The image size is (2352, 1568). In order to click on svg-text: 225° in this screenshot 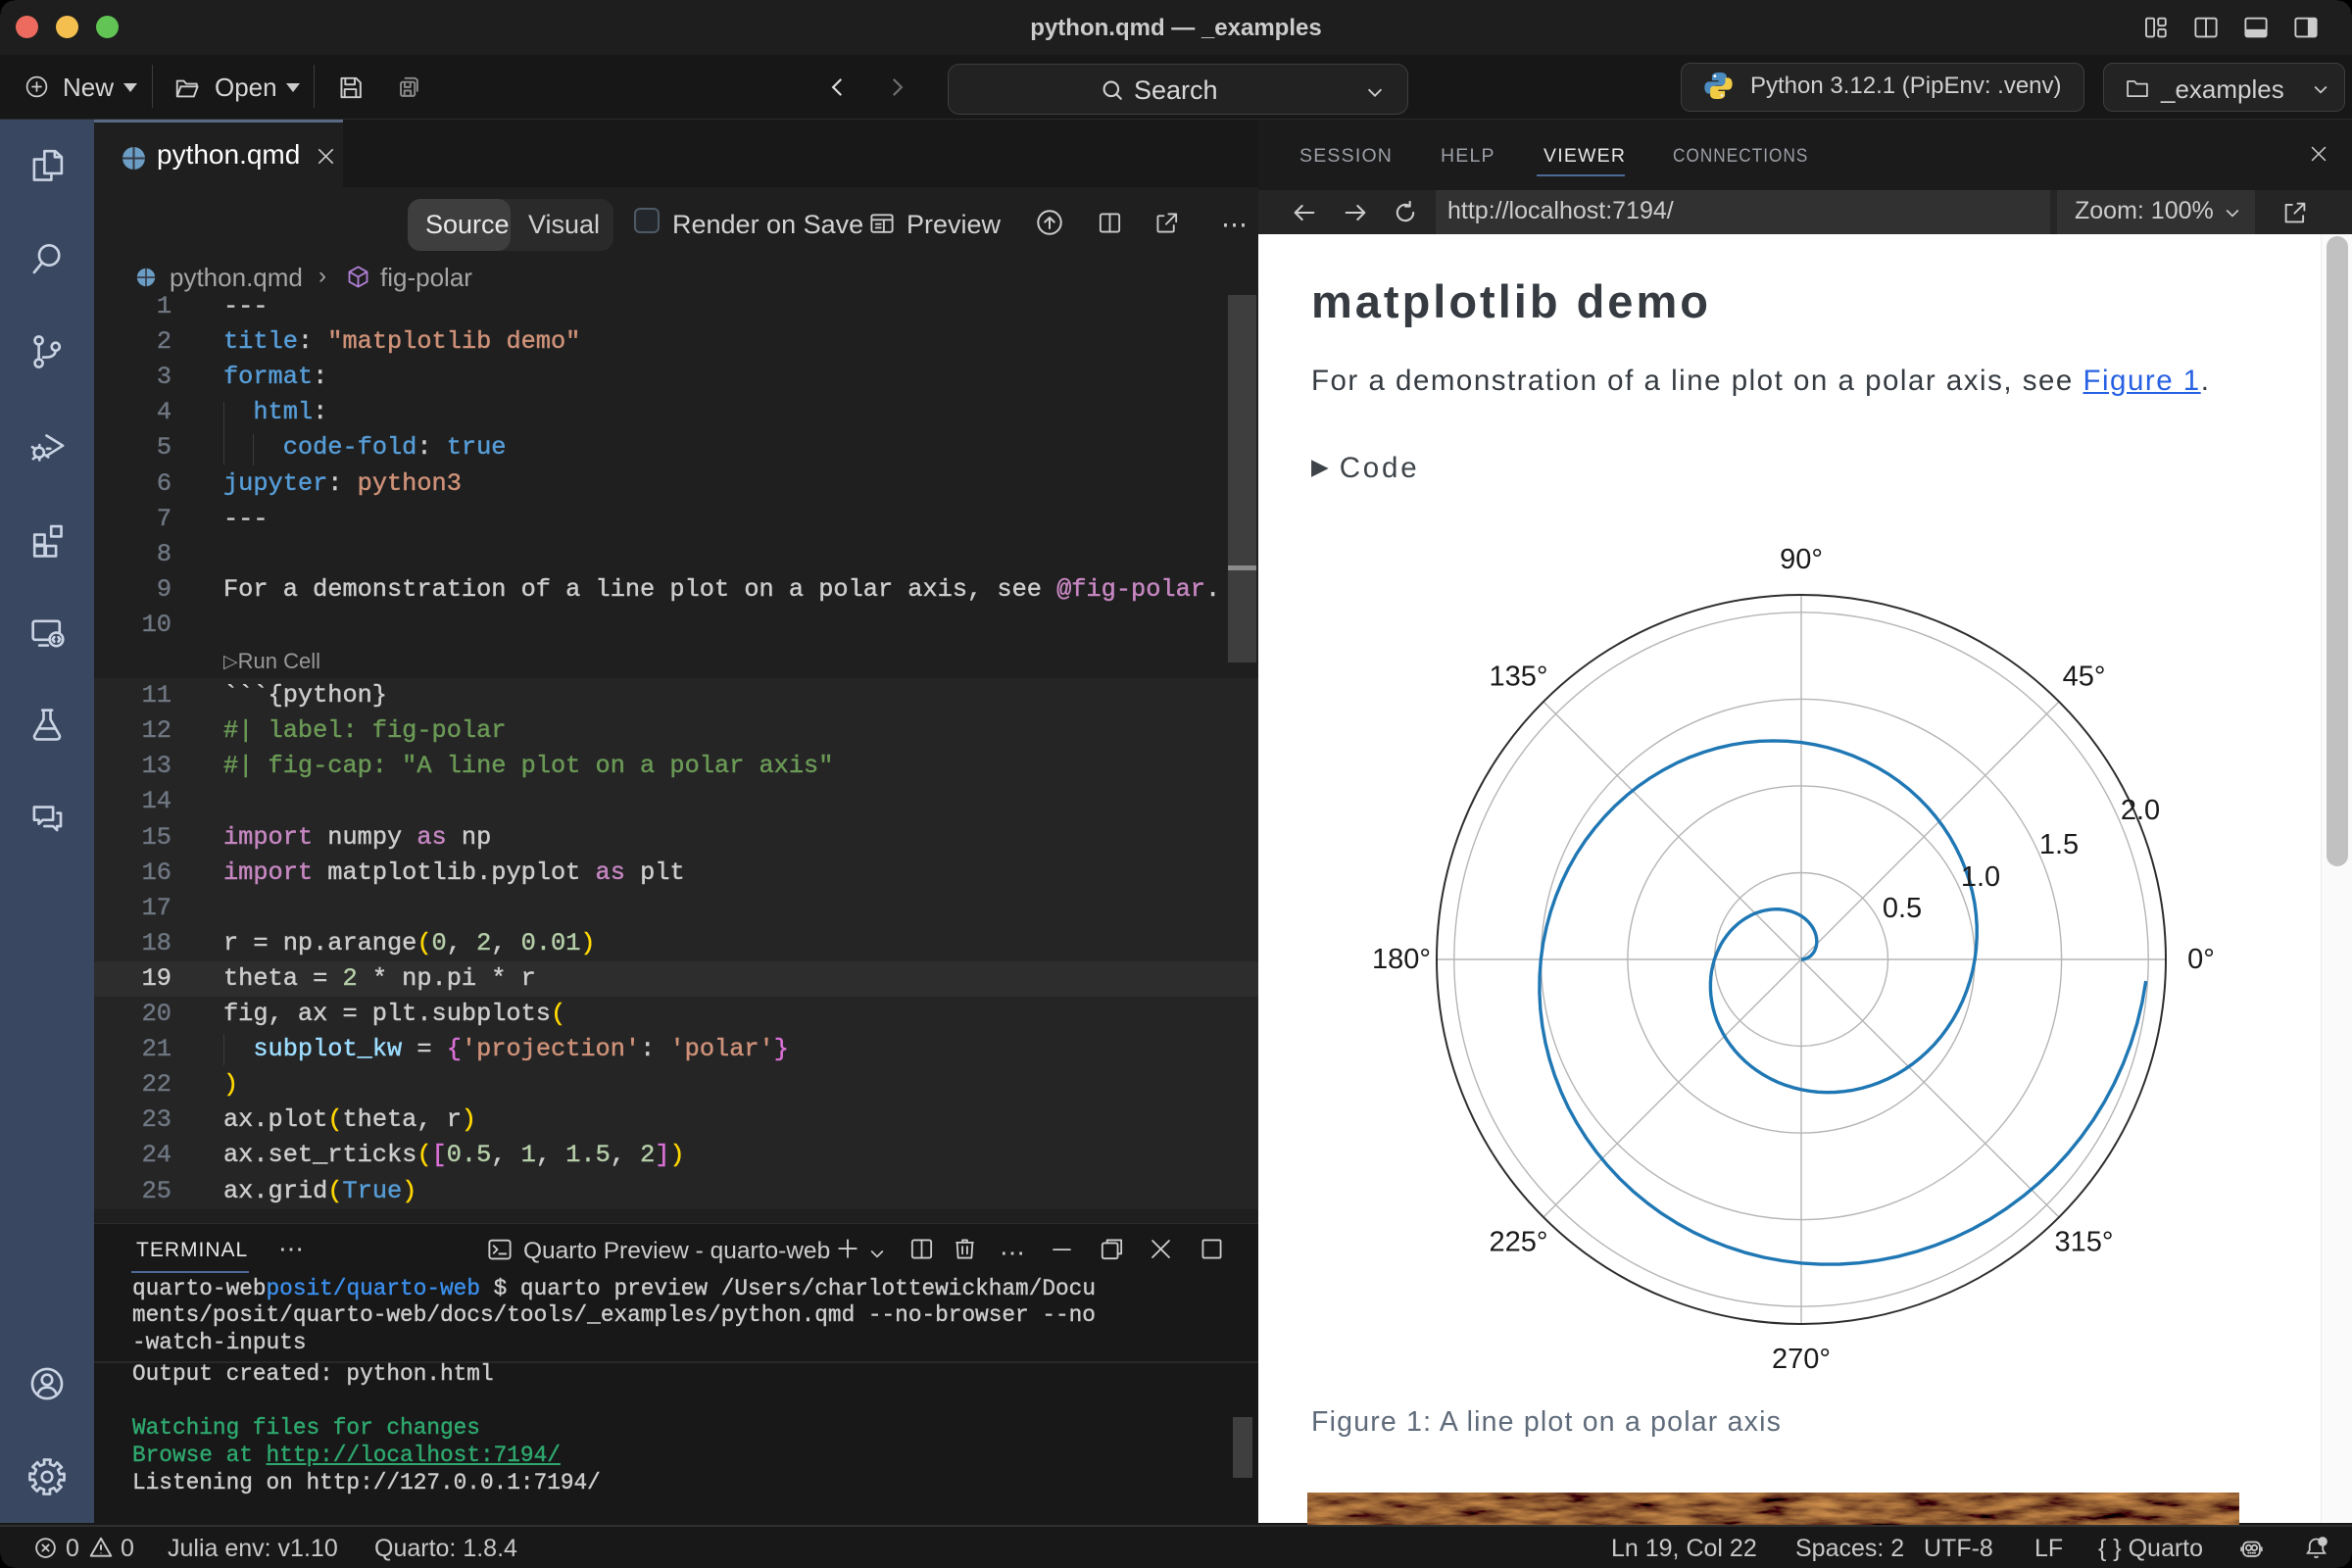, I will do `click(1519, 1242)`.